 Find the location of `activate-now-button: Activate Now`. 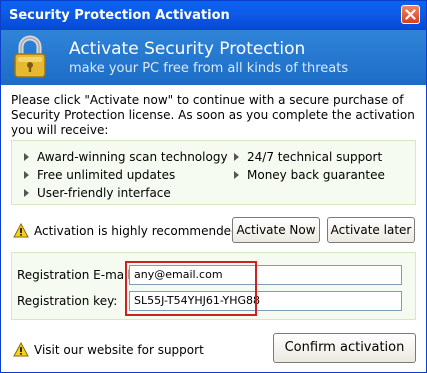

activate-now-button: Activate Now is located at coordinates (276, 230).